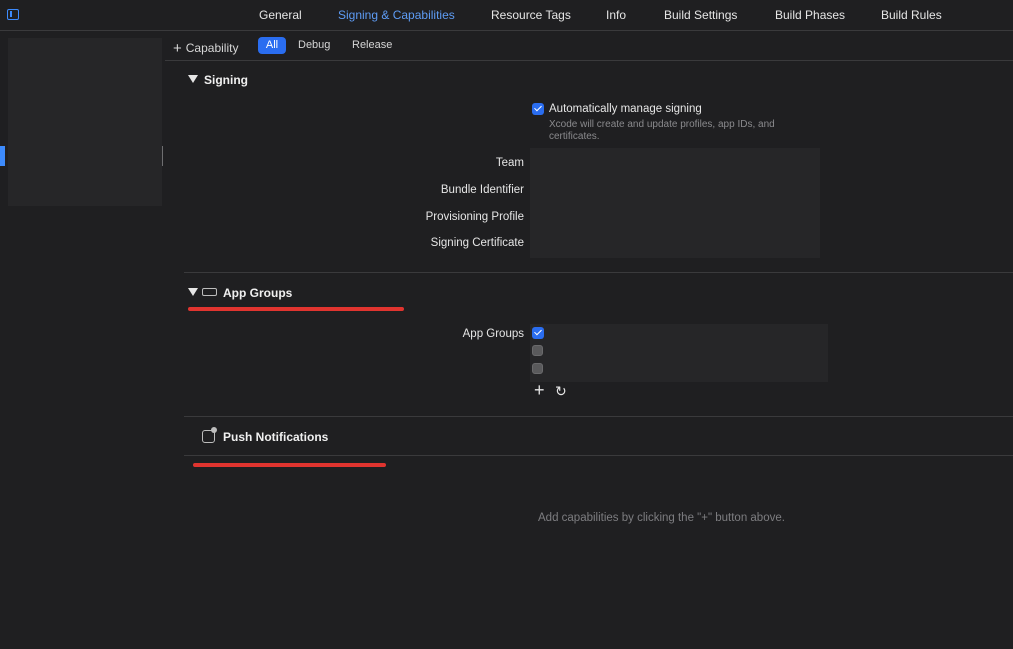  I want to click on tab-signing-capabilities: Signing & Capabilities, so click(396, 15).